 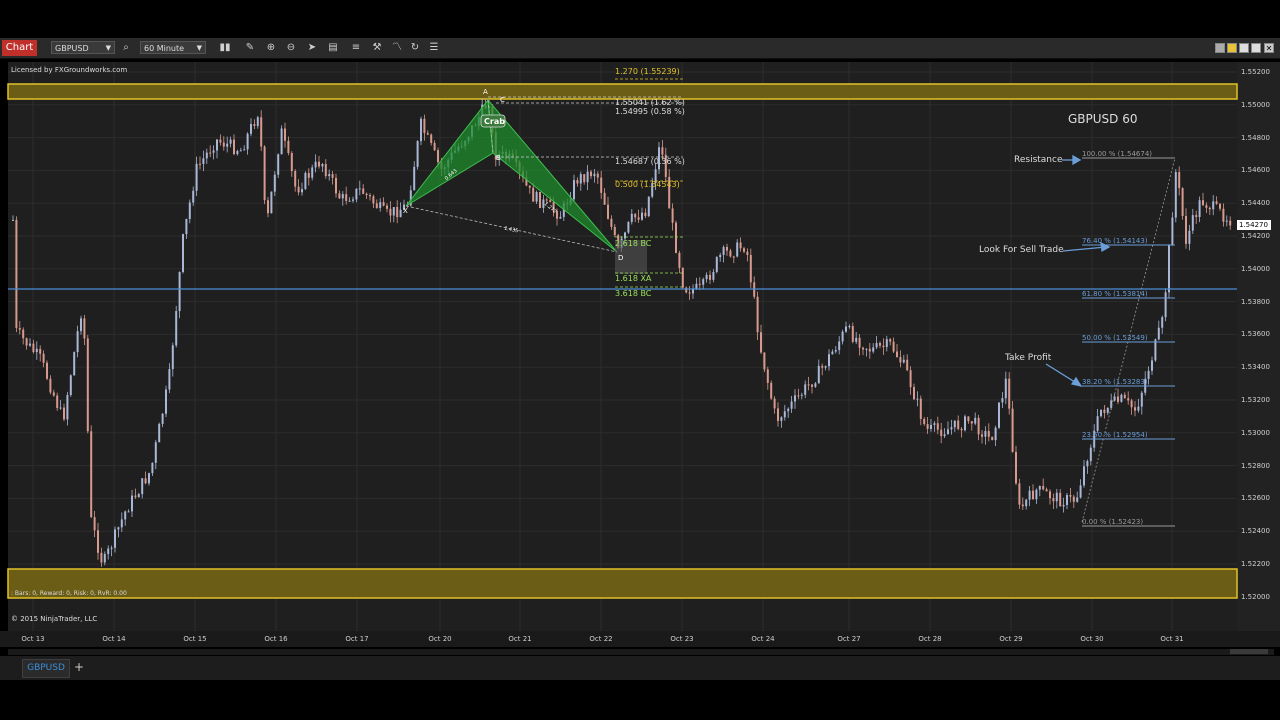 I want to click on sell-annotation: Look For Sell Trade, so click(x=1021, y=250).